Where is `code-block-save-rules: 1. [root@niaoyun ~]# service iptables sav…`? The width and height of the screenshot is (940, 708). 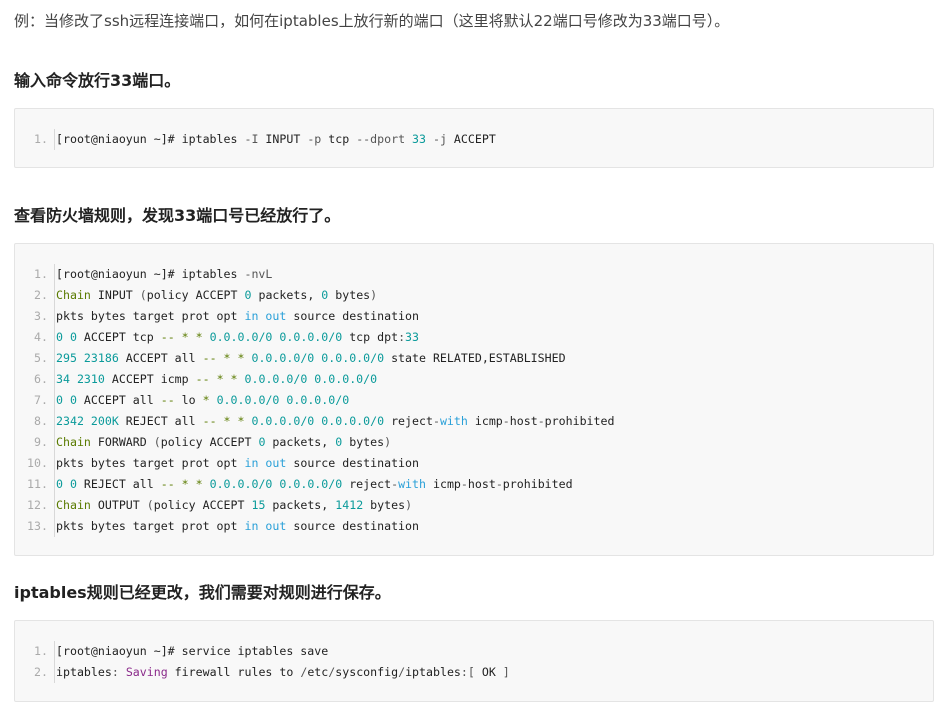 code-block-save-rules: 1. [root@niaoyun ~]# service iptables sav… is located at coordinates (474, 661).